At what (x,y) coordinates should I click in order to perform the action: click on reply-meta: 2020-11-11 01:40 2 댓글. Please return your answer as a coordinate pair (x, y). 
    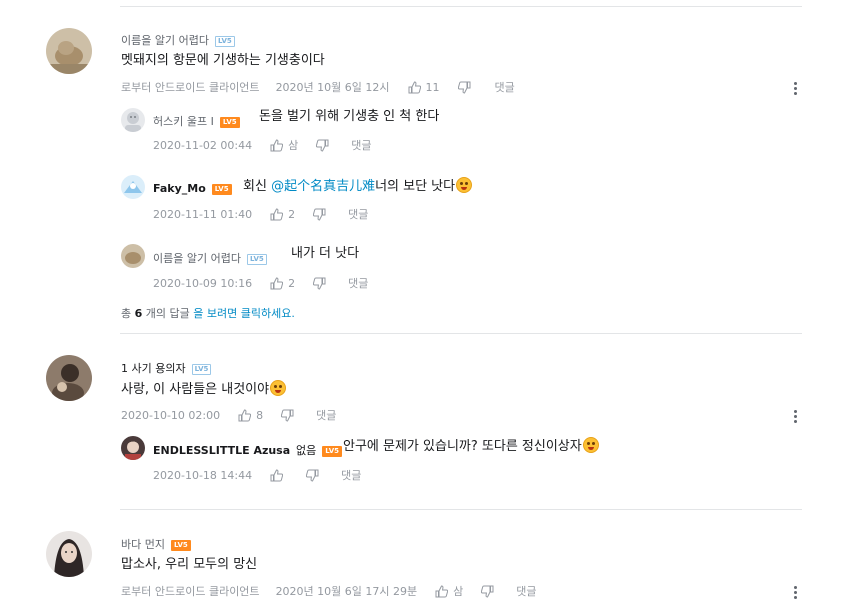
    Looking at the image, I should click on (260, 214).